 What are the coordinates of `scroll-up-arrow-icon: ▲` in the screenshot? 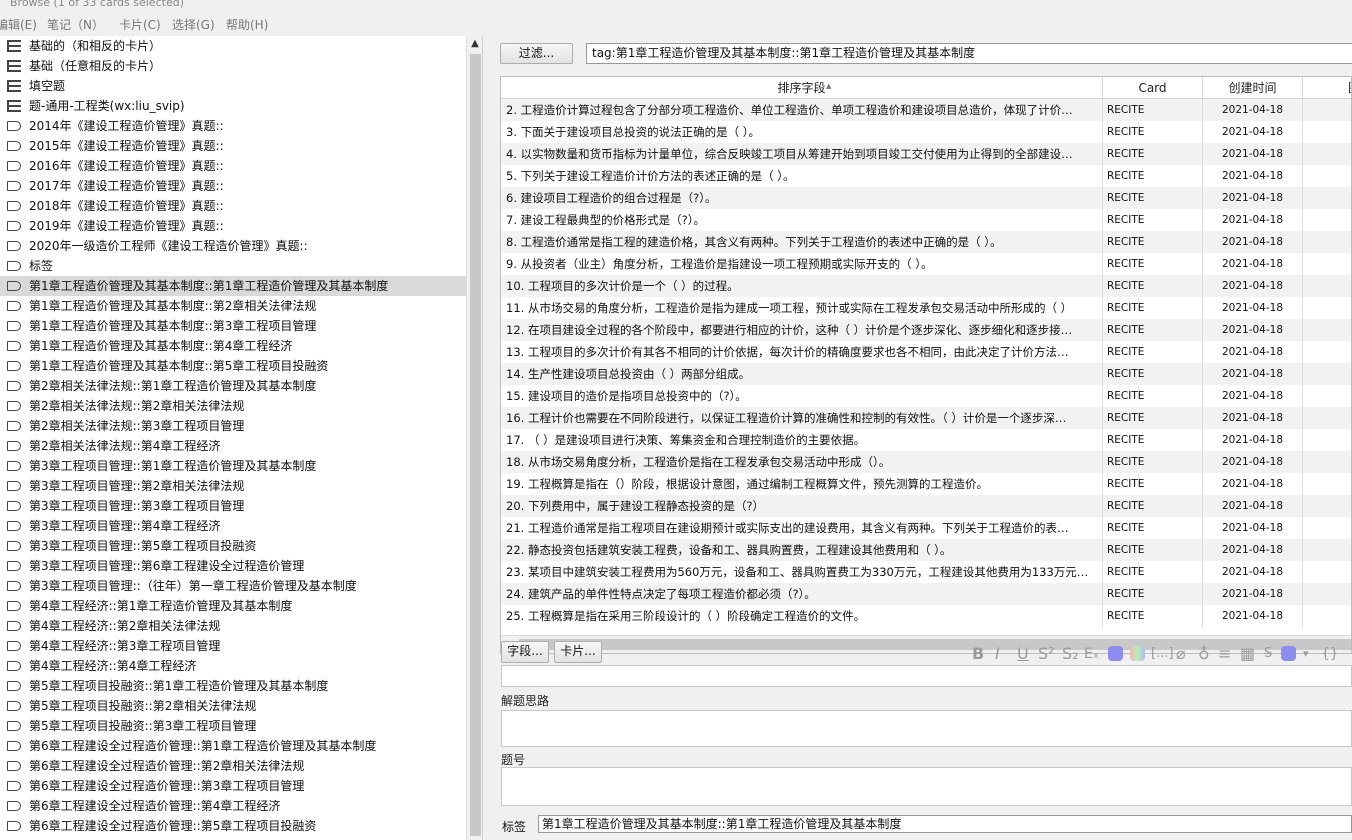 It's located at (474, 44).